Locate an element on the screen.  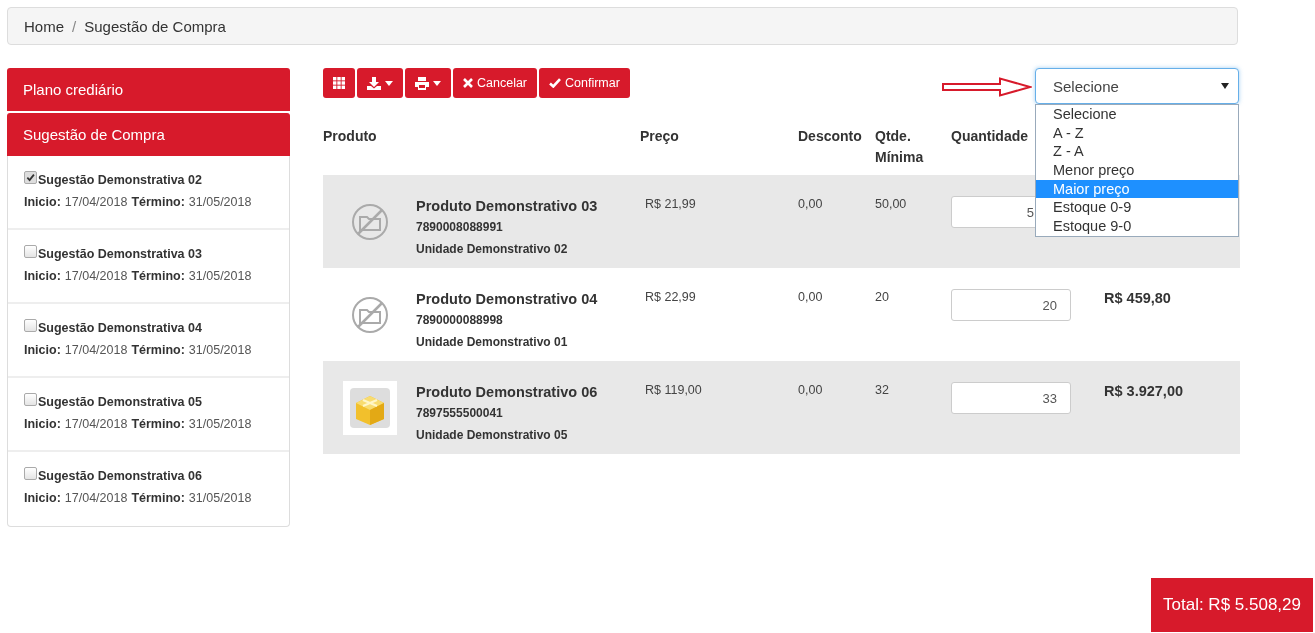
print-button is located at coordinates (428, 83).